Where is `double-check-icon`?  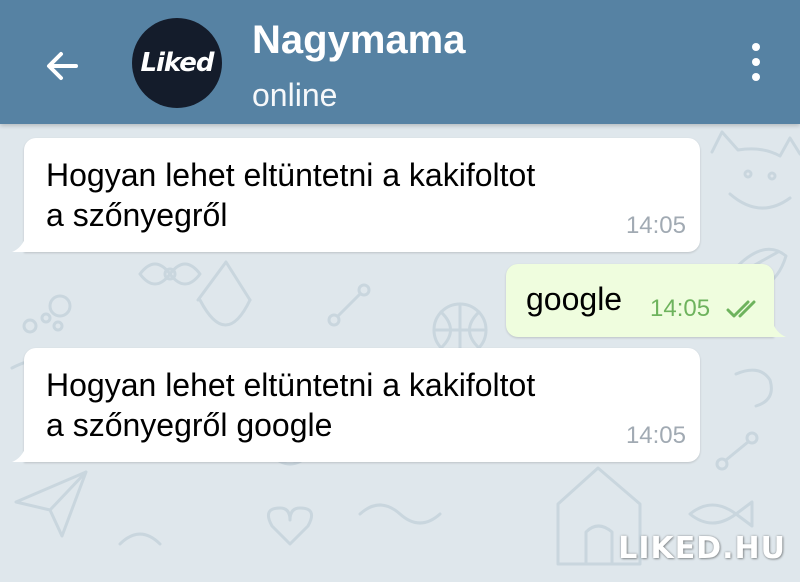 double-check-icon is located at coordinates (741, 309).